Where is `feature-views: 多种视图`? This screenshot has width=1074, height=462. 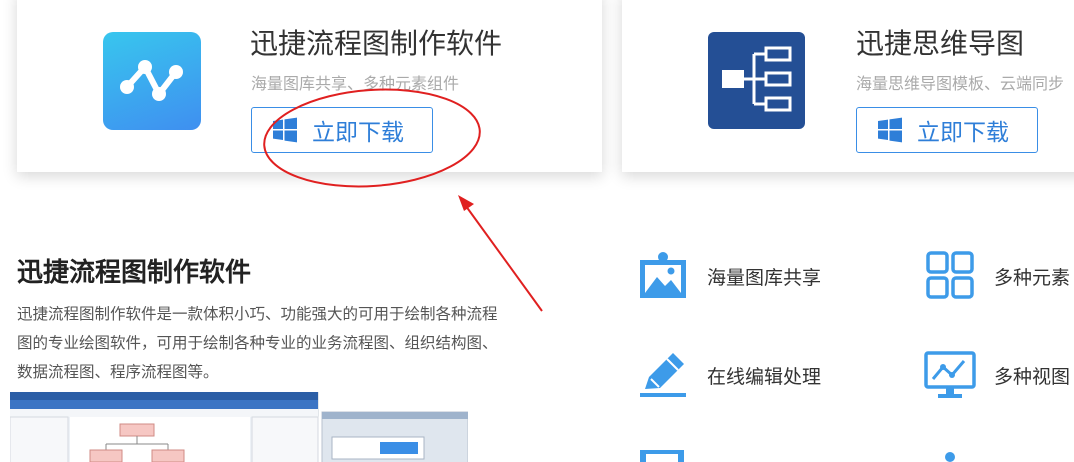
feature-views: 多种视图 is located at coordinates (997, 375).